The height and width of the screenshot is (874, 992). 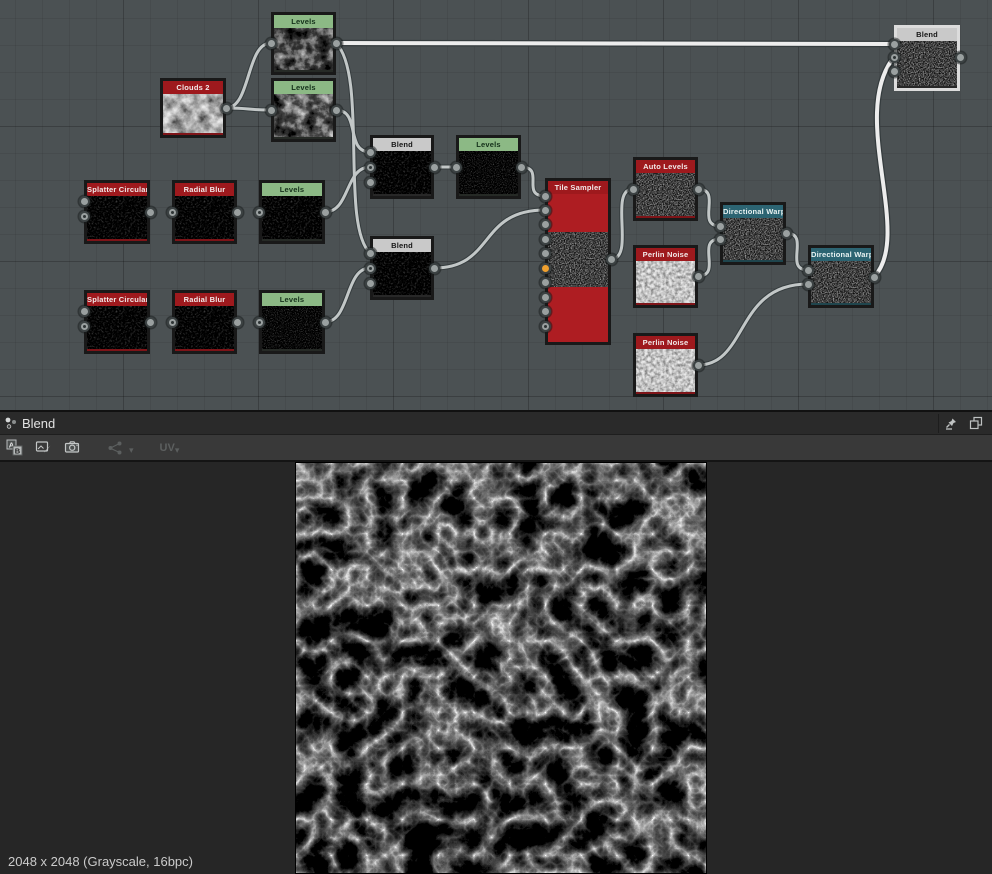 What do you see at coordinates (665, 166) in the screenshot?
I see `node-title: Auto Levels` at bounding box center [665, 166].